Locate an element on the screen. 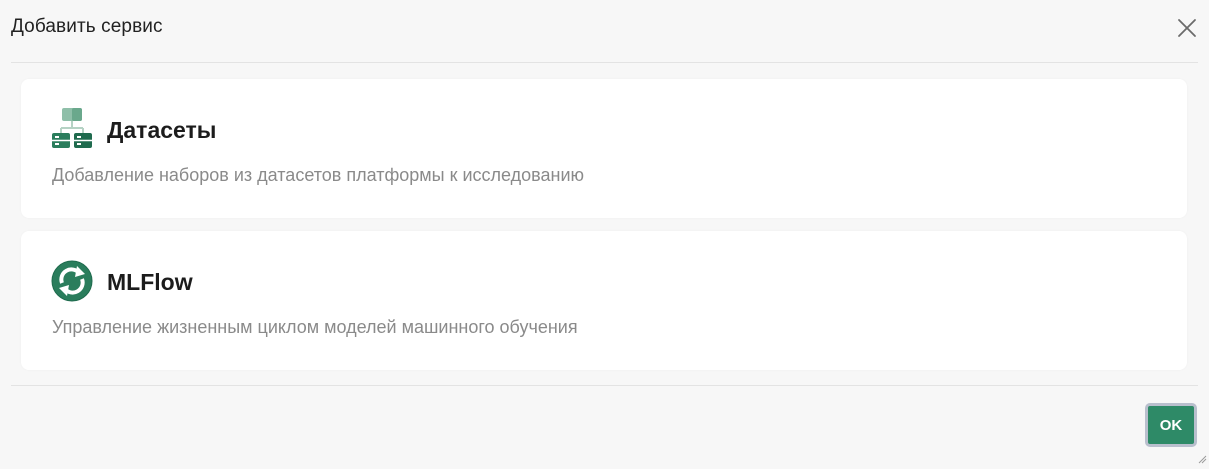  ok-button: OK is located at coordinates (1171, 425).